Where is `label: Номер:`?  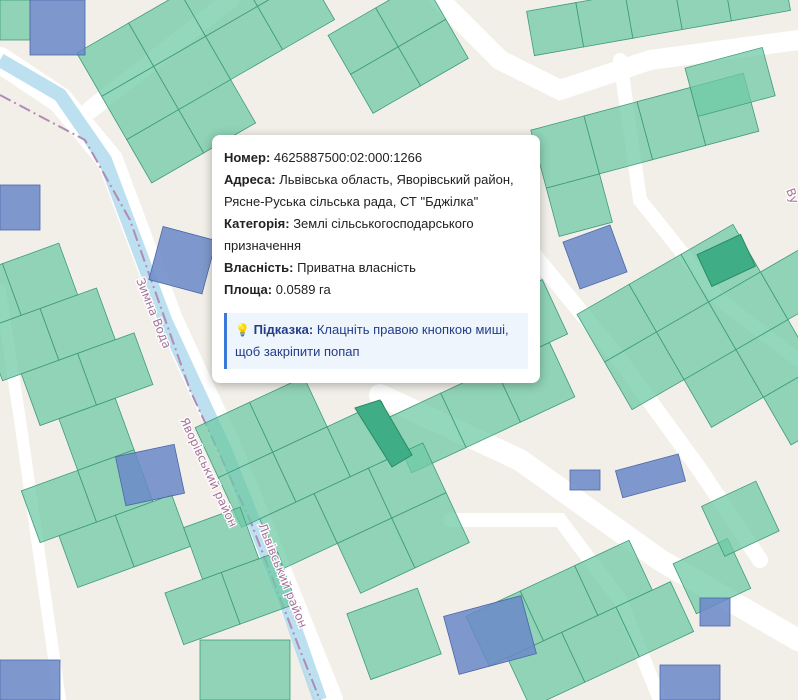 label: Номер: is located at coordinates (247, 157).